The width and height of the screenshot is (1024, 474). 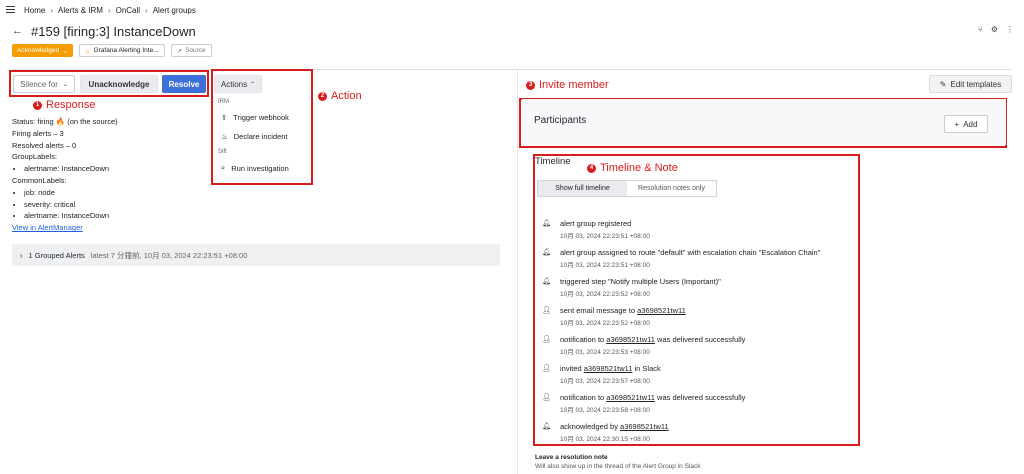 I want to click on menu-group-sift: Sift, so click(x=222, y=152).